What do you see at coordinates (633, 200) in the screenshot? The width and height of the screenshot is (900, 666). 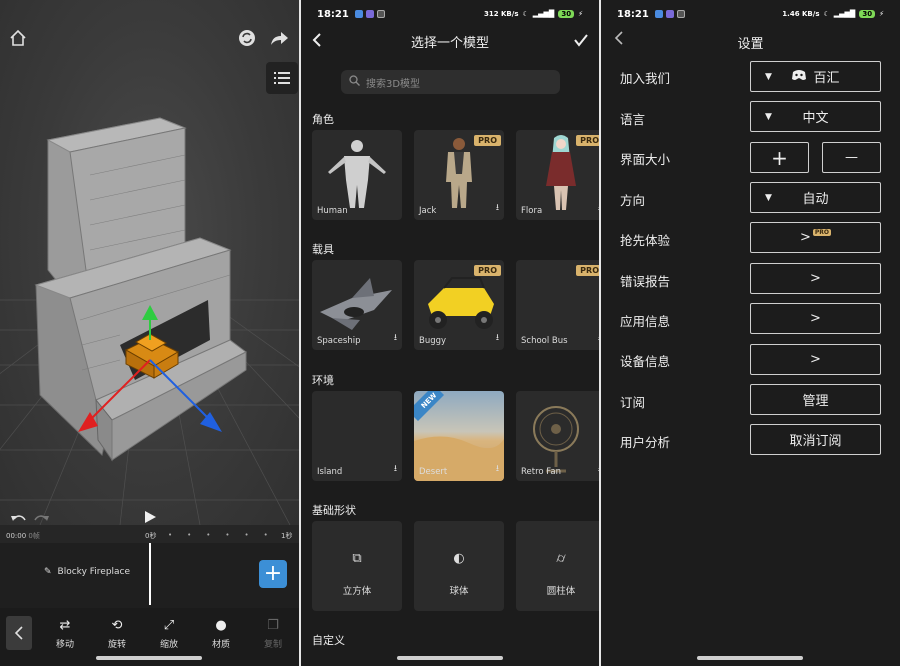 I see `setting-label-orientation: 方向` at bounding box center [633, 200].